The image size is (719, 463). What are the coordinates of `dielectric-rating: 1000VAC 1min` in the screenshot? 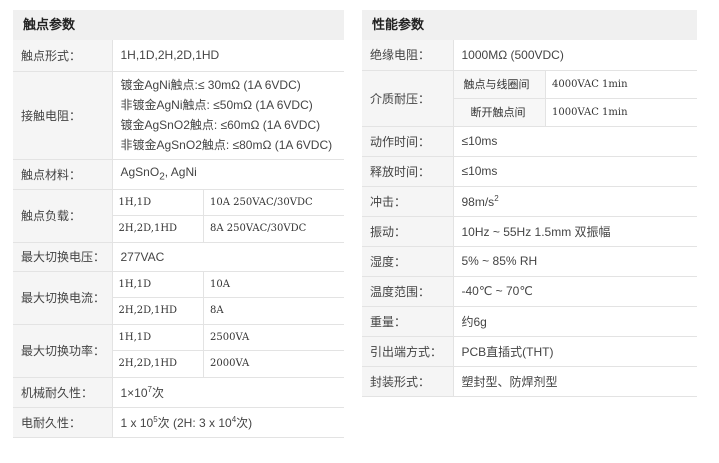 It's located at (590, 112).